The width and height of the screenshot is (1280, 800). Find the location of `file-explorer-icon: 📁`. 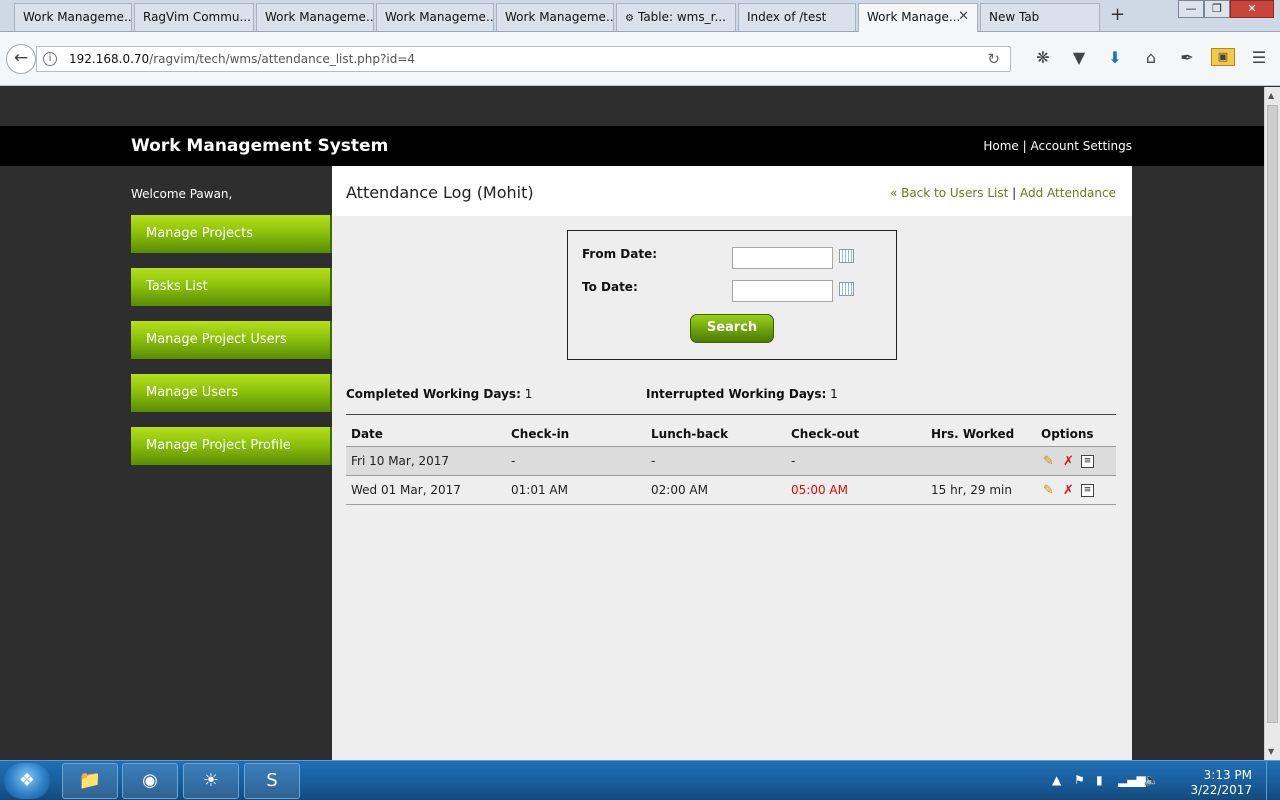

file-explorer-icon: 📁 is located at coordinates (90, 781).